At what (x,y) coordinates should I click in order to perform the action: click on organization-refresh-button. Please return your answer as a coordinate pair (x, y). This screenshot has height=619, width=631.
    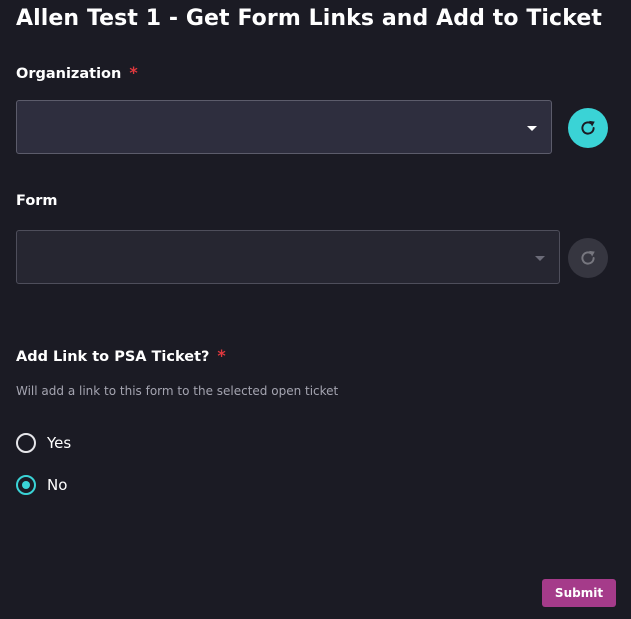
    Looking at the image, I should click on (588, 128).